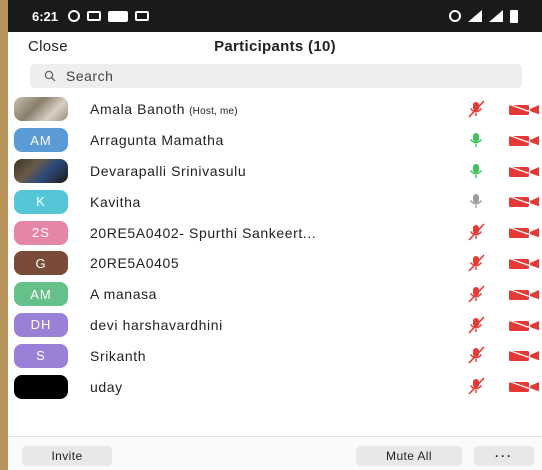 This screenshot has width=542, height=470. I want to click on avatar: G, so click(41, 263).